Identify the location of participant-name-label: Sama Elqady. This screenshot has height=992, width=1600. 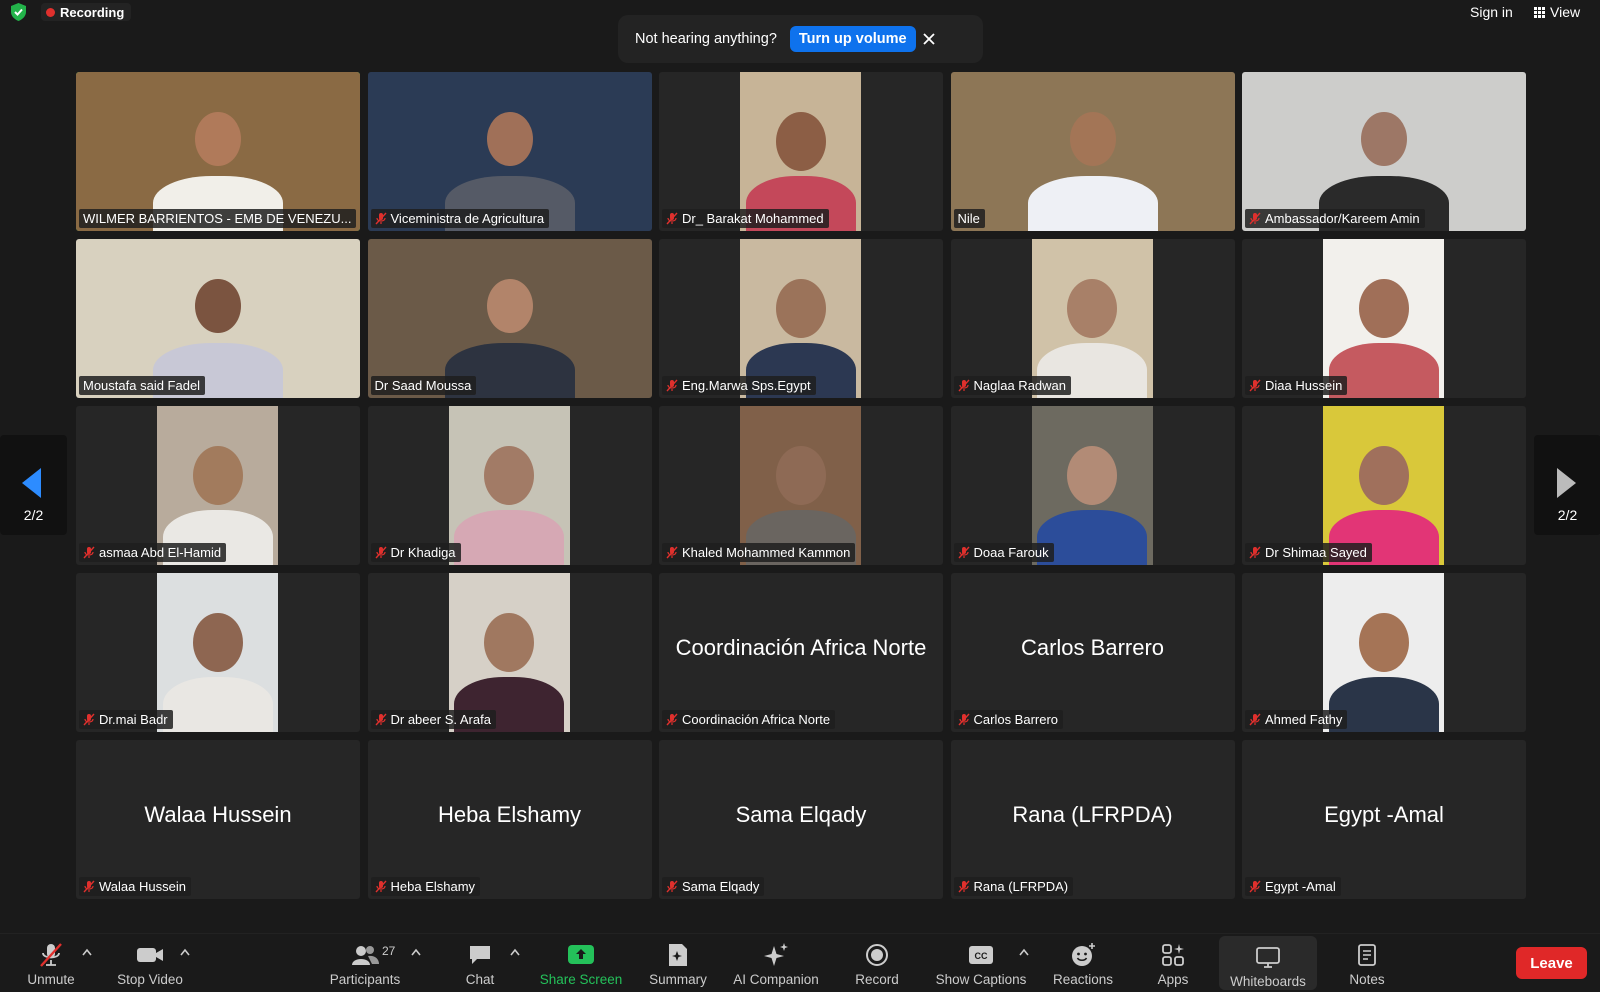
(713, 886).